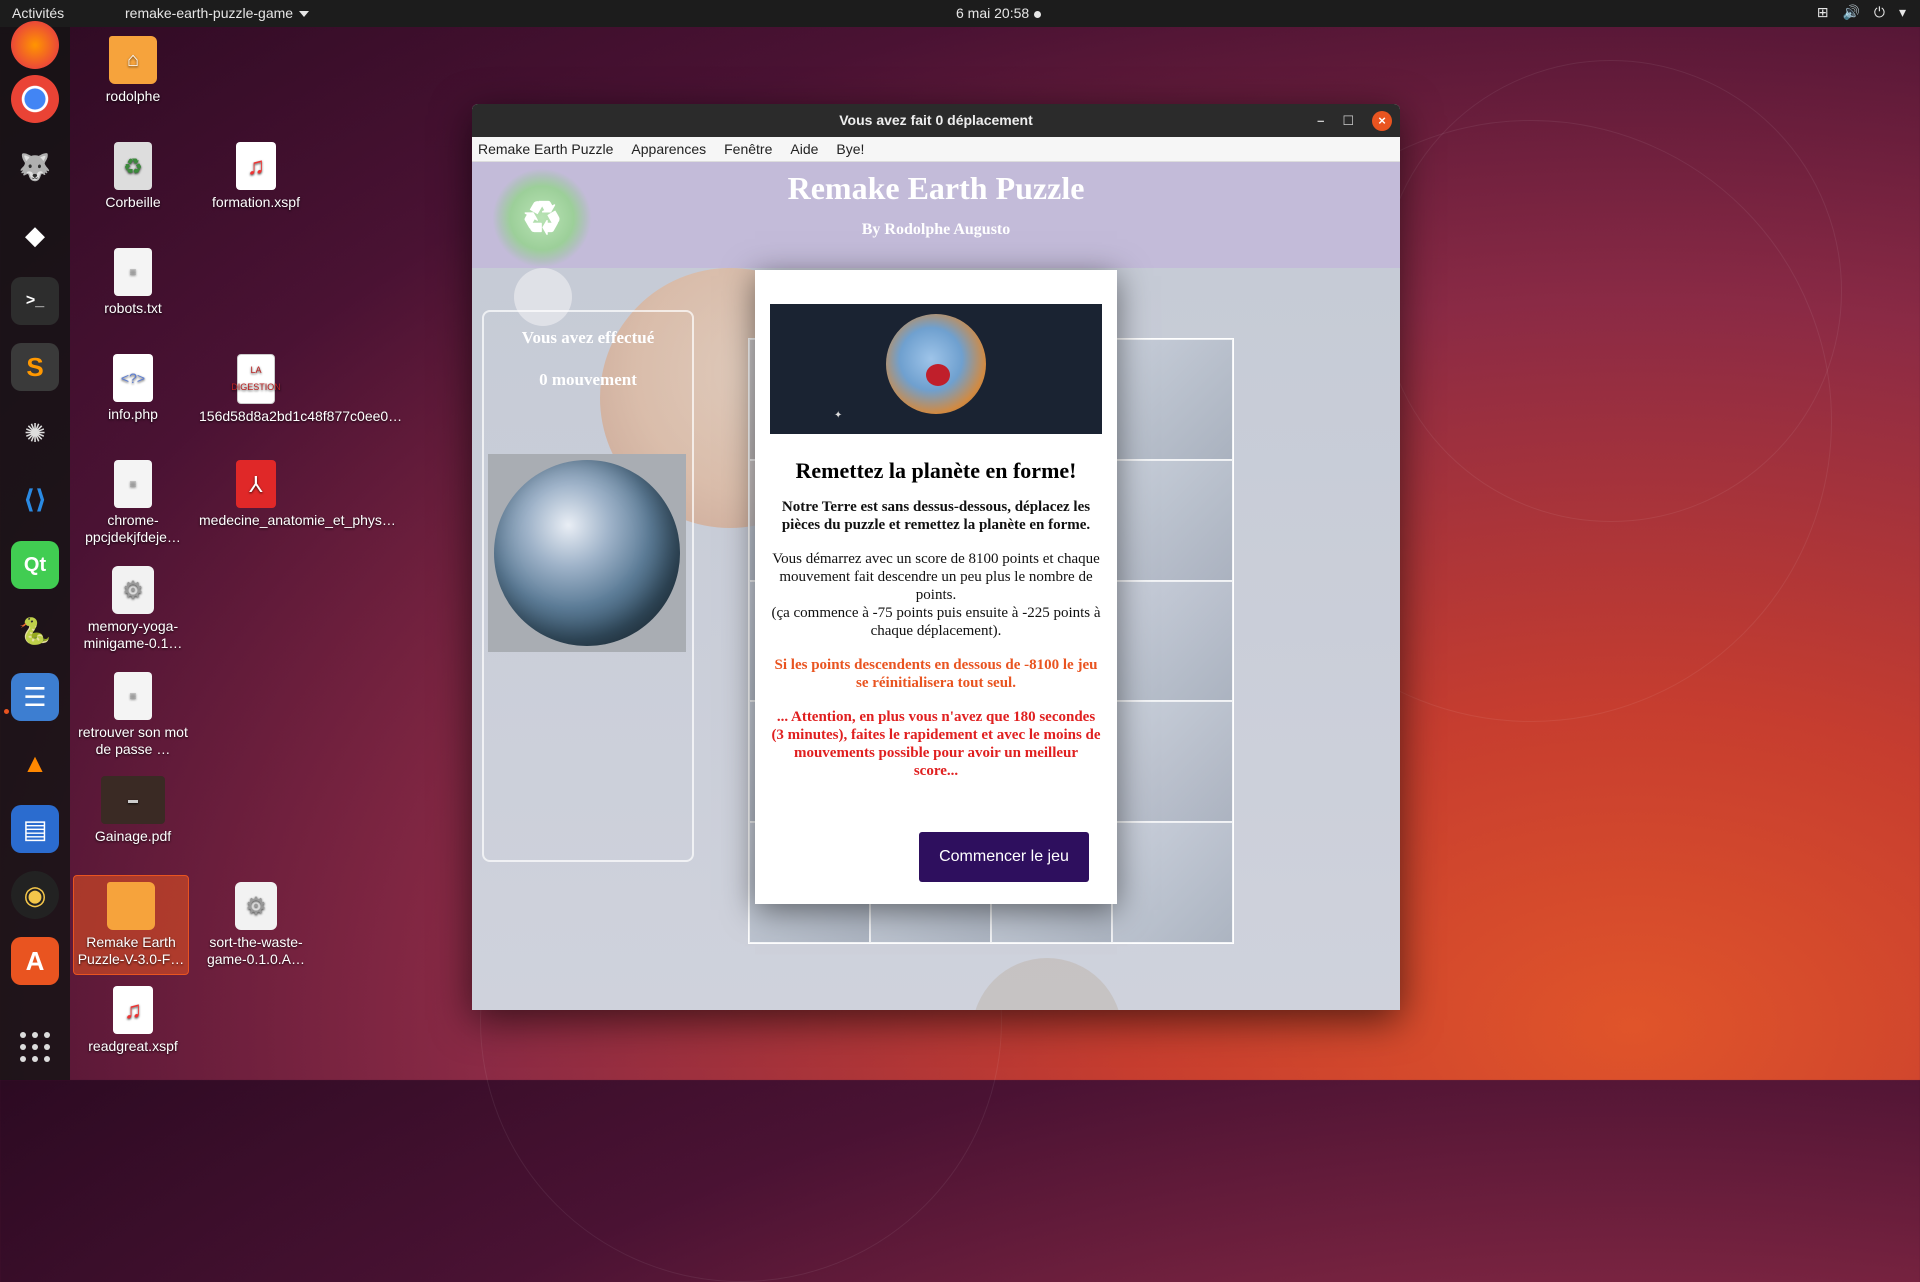  I want to click on moves-panel: Vous avez effectué 0 mouvement, so click(588, 586).